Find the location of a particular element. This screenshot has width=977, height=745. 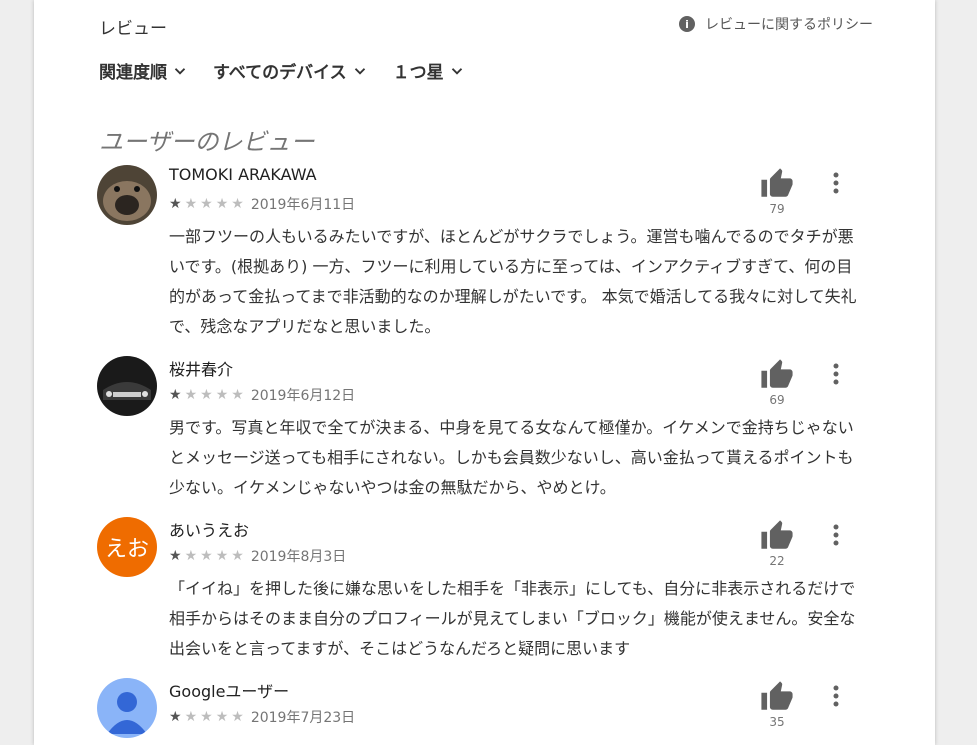

review-date: 2019年7月23日 is located at coordinates (303, 718).